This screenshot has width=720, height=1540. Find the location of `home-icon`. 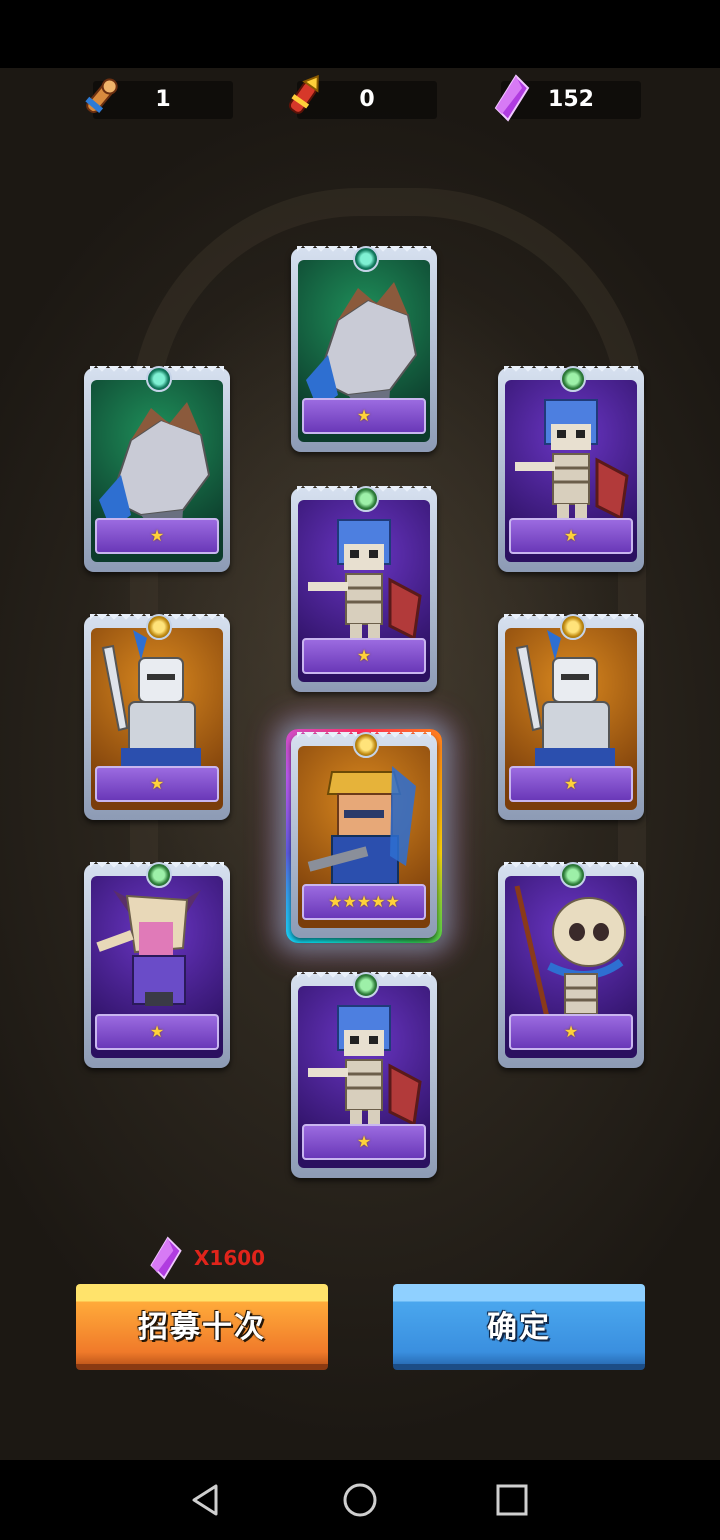

home-icon is located at coordinates (360, 1500).